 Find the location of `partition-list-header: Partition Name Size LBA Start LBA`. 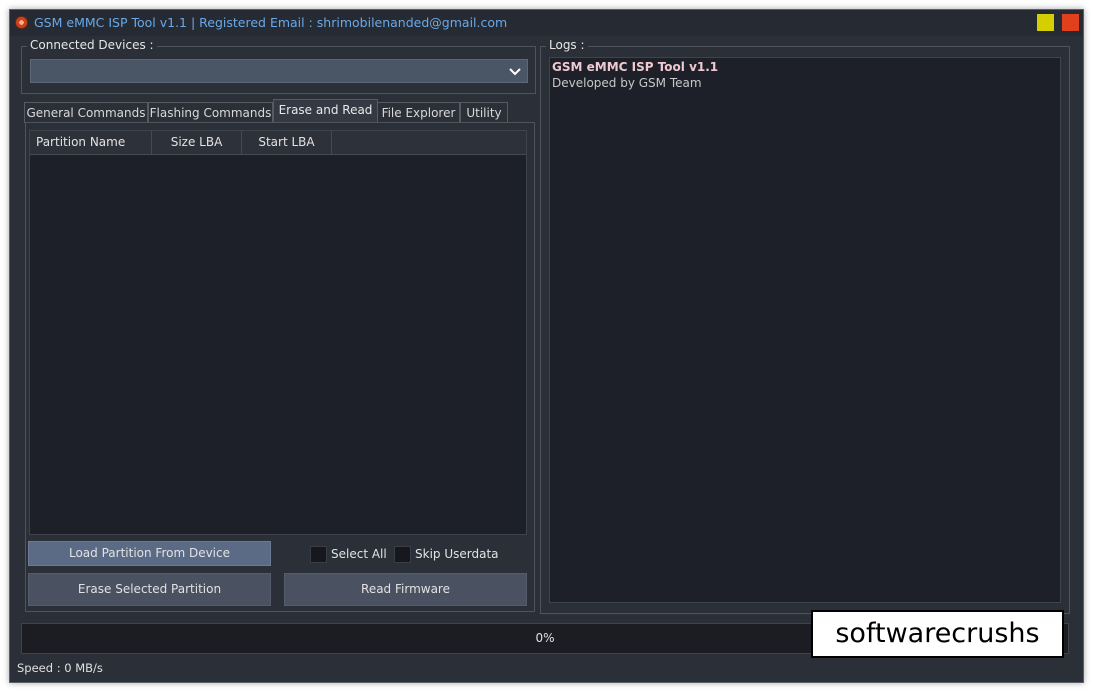

partition-list-header: Partition Name Size LBA Start LBA is located at coordinates (278, 143).